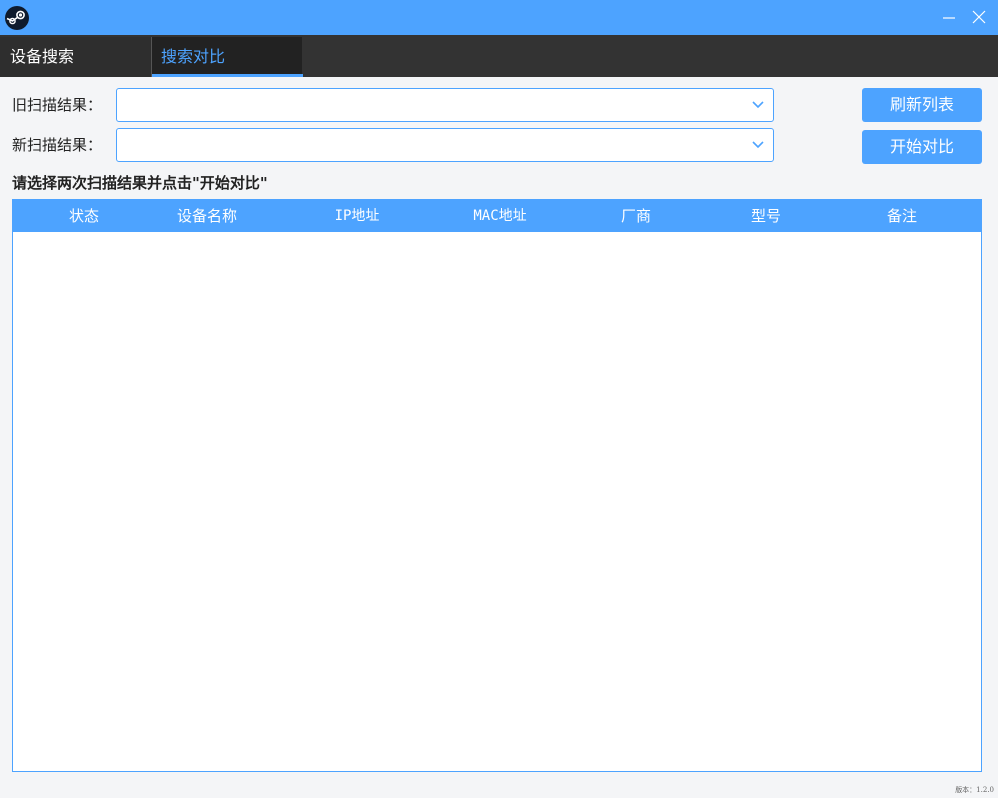 Image resolution: width=998 pixels, height=798 pixels. Describe the element at coordinates (499, 216) in the screenshot. I see `column-header-mac: MAC地址` at that location.